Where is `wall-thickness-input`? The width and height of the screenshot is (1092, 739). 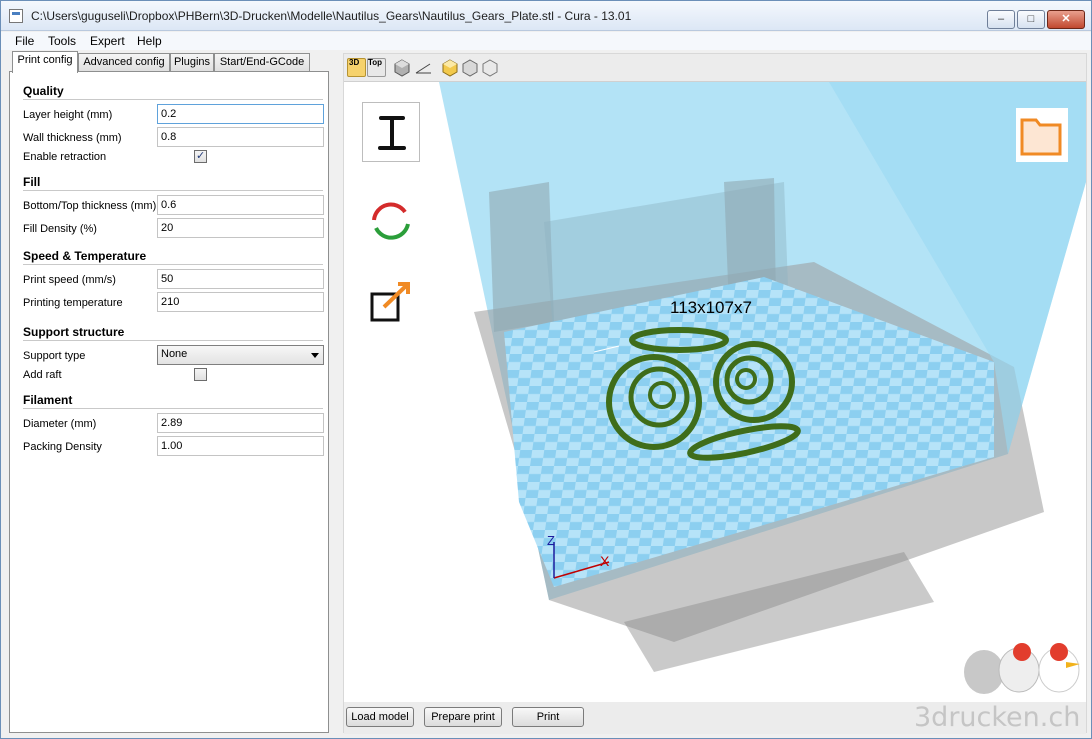
wall-thickness-input is located at coordinates (240, 137).